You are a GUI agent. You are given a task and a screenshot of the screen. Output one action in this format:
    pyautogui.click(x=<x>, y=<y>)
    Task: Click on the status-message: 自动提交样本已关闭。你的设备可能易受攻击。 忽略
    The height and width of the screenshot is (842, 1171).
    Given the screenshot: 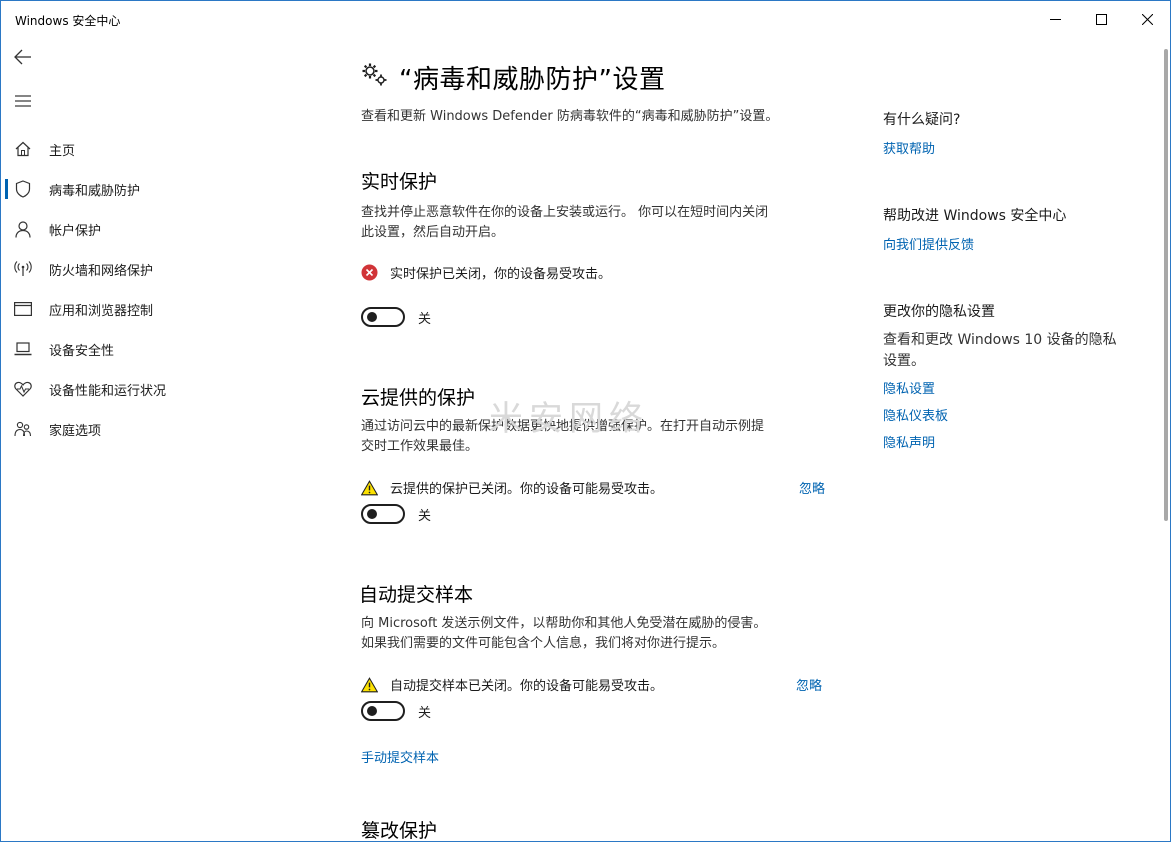 What is the action you would take?
    pyautogui.click(x=601, y=684)
    